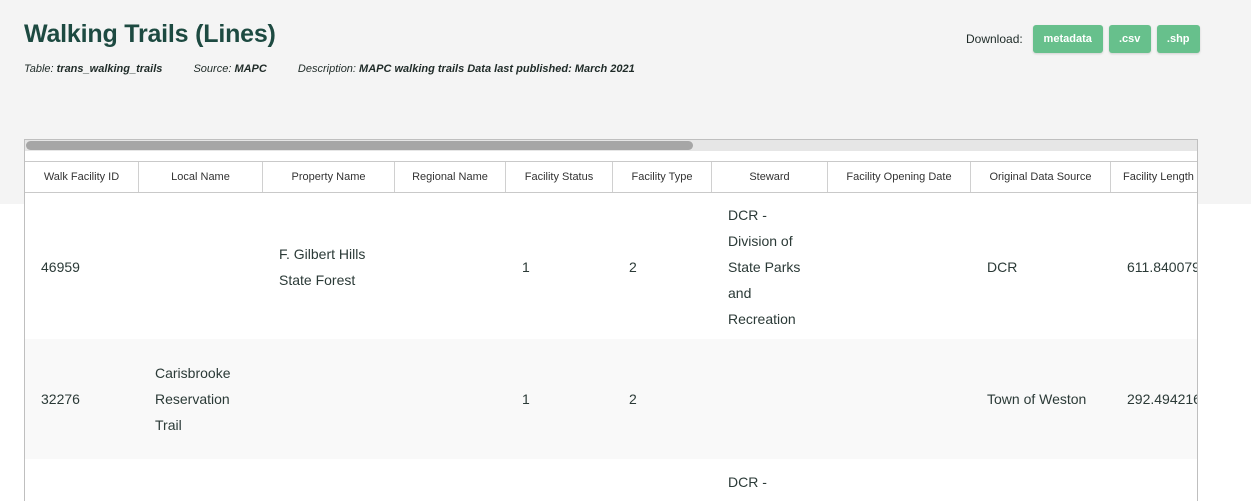 The image size is (1251, 501). What do you see at coordinates (662, 480) in the screenshot?
I see `cell-facility-type` at bounding box center [662, 480].